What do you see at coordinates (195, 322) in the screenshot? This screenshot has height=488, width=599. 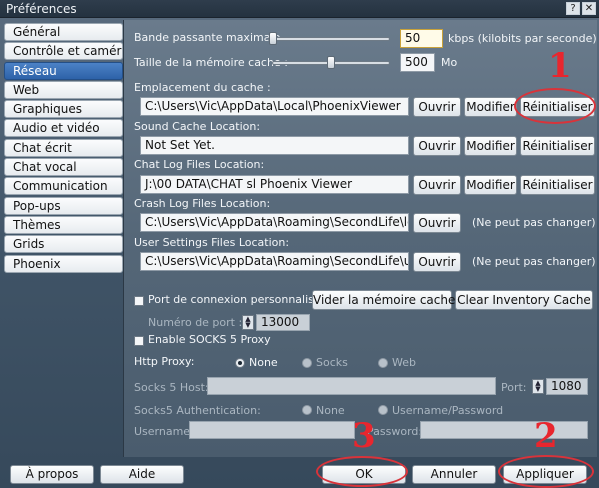 I see `port-number-label: Numéro de port :` at bounding box center [195, 322].